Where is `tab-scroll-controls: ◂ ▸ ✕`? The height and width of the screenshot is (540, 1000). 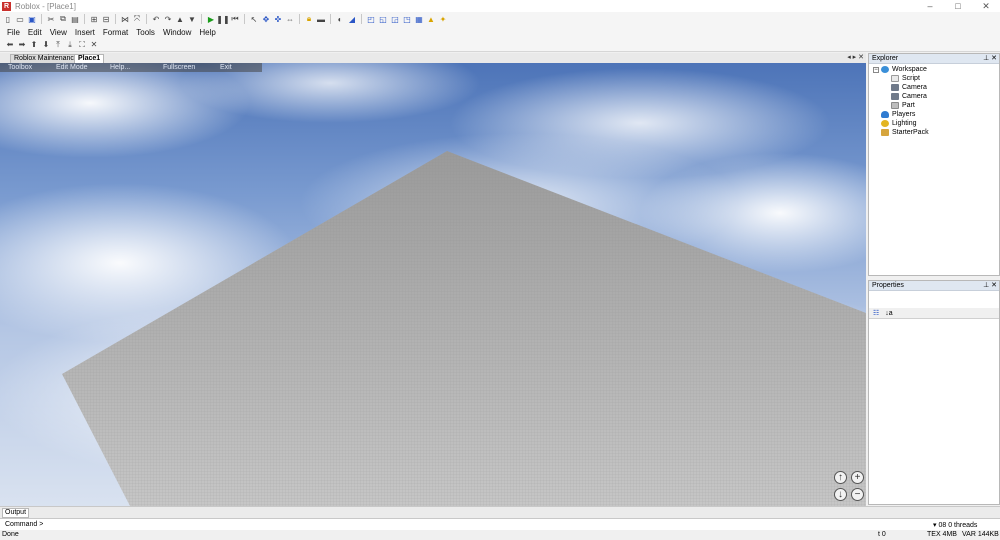 tab-scroll-controls: ◂ ▸ ✕ is located at coordinates (855, 57).